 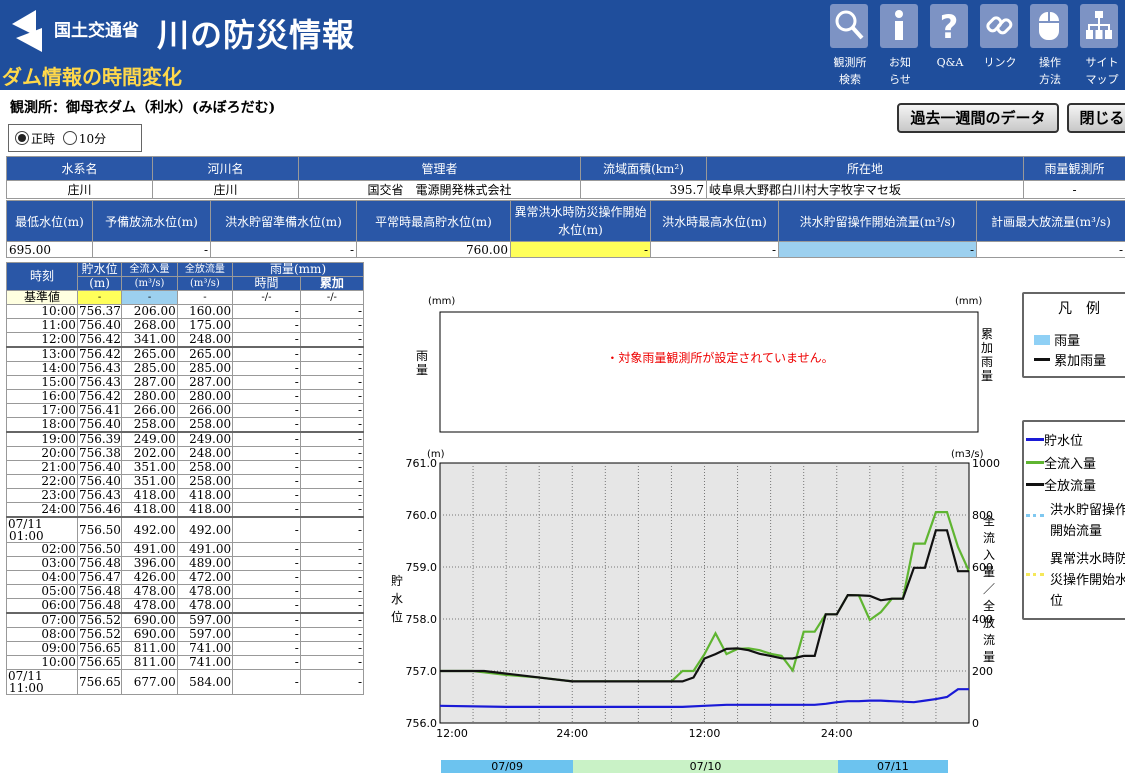 I want to click on time-cell: 18:00, so click(x=42, y=425).